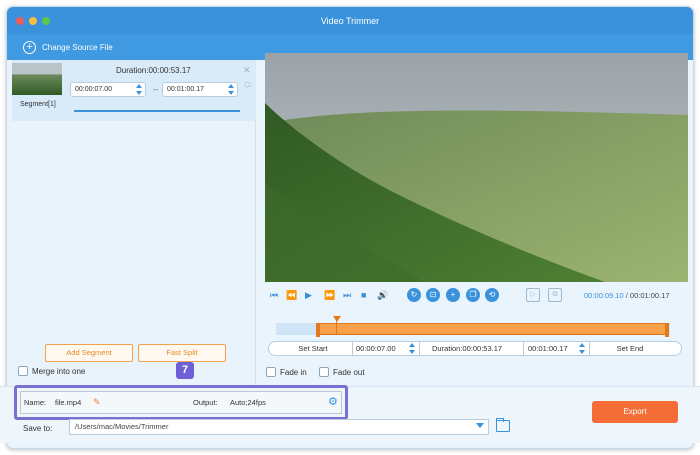 Image resolution: width=700 pixels, height=455 pixels. Describe the element at coordinates (329, 295) in the screenshot. I see `fast-forward-icon: ⏩` at that location.